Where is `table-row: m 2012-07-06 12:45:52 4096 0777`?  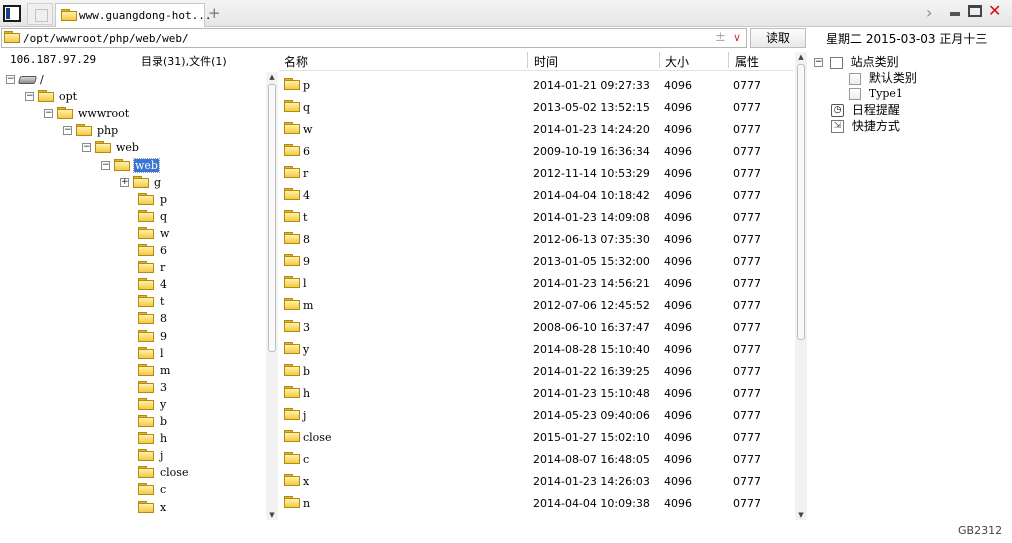 table-row: m 2012-07-06 12:45:52 4096 0777 is located at coordinates (536, 305).